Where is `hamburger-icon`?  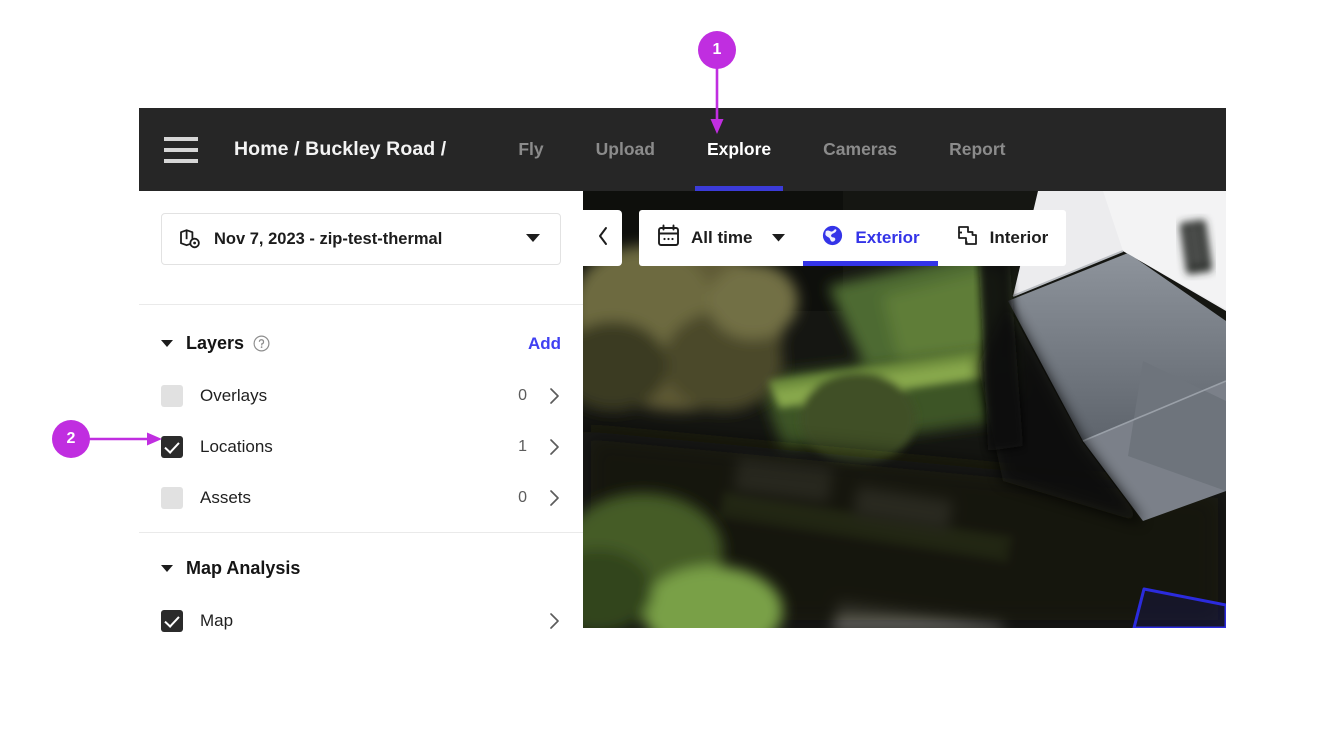
hamburger-icon is located at coordinates (181, 149).